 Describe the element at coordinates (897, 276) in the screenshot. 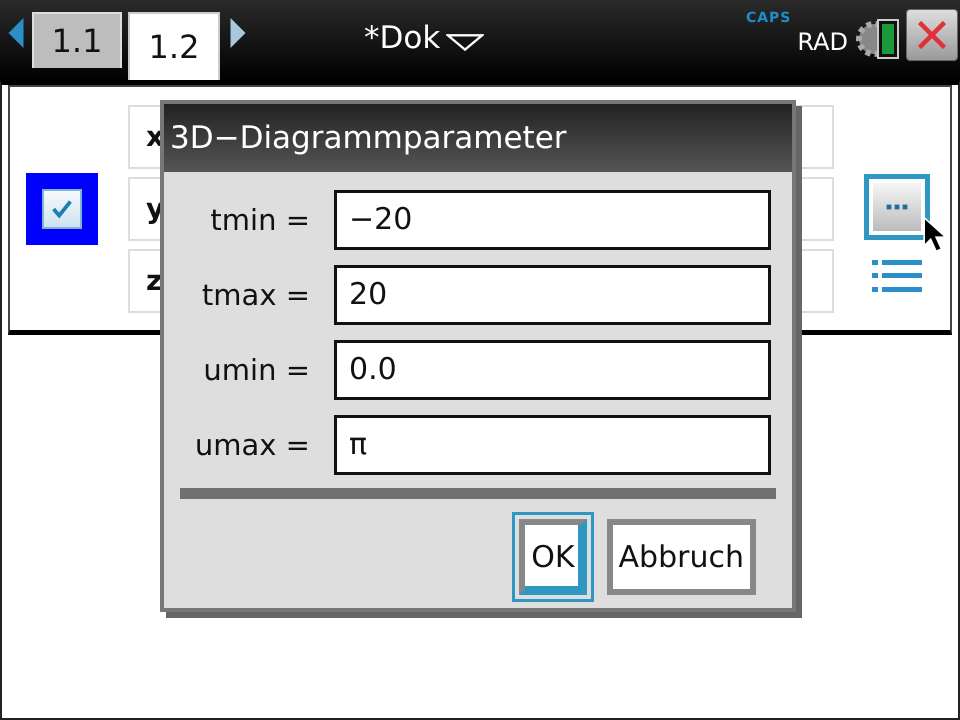

I see `list-icon` at that location.